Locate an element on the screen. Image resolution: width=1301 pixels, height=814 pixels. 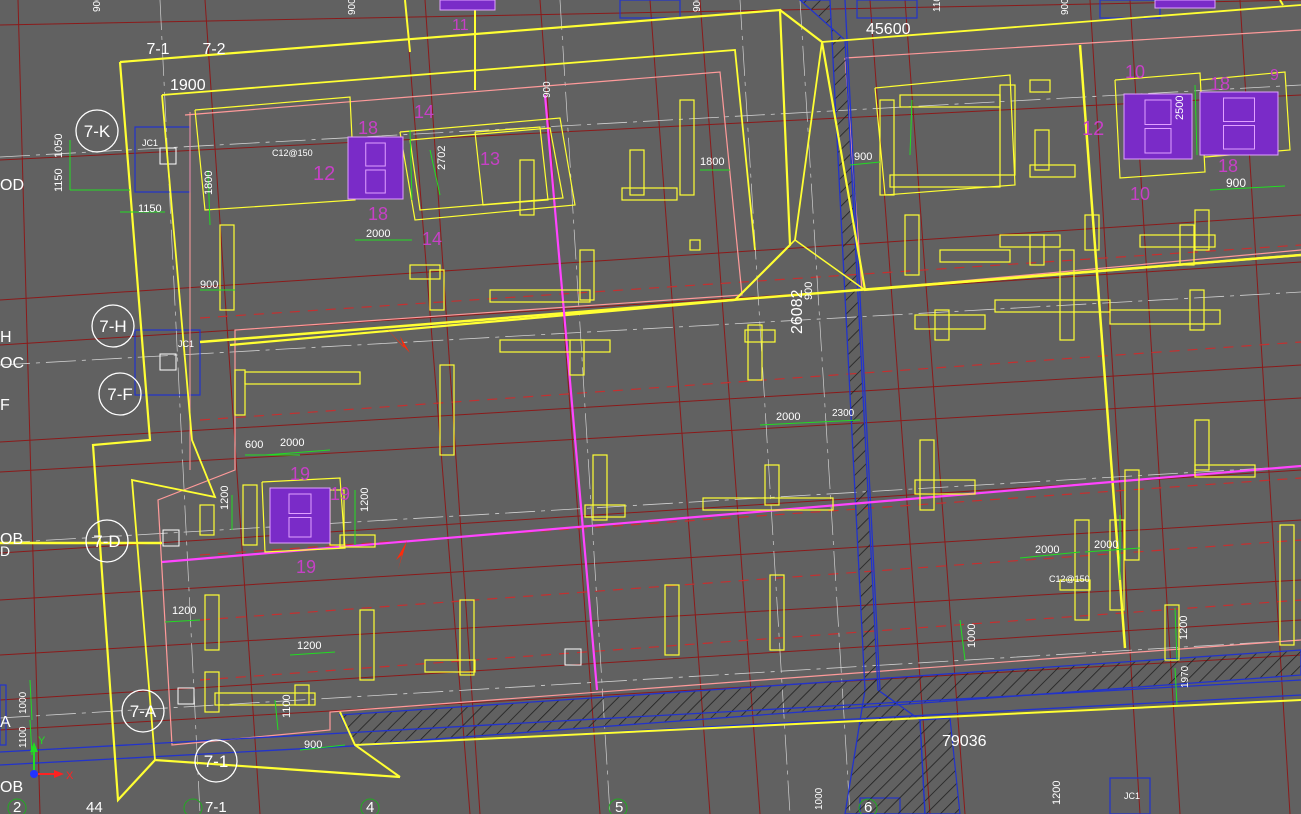
overall-dim-79036: 79036 is located at coordinates (964, 741).